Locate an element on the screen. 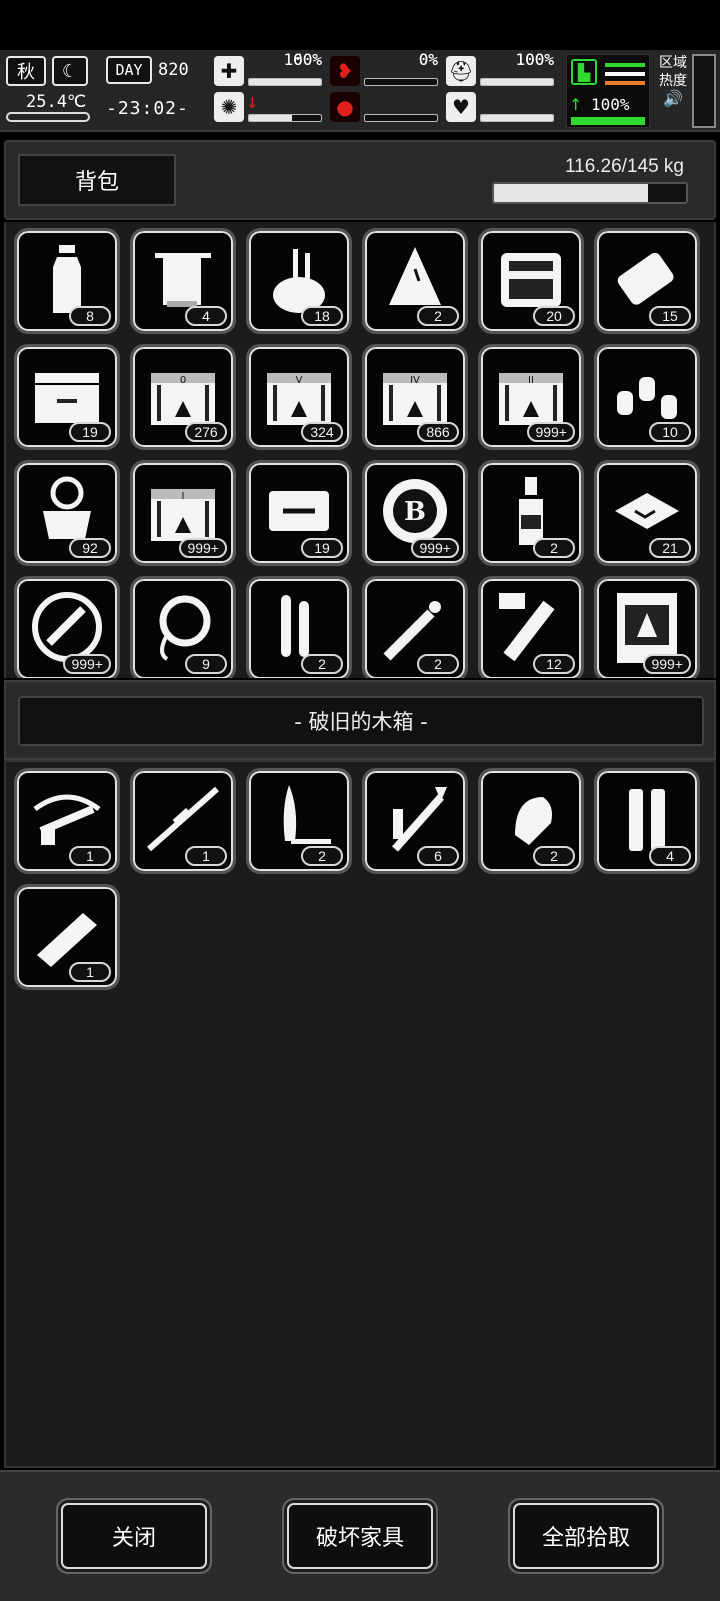 The width and height of the screenshot is (720, 1601). item-count: 15 is located at coordinates (670, 316).